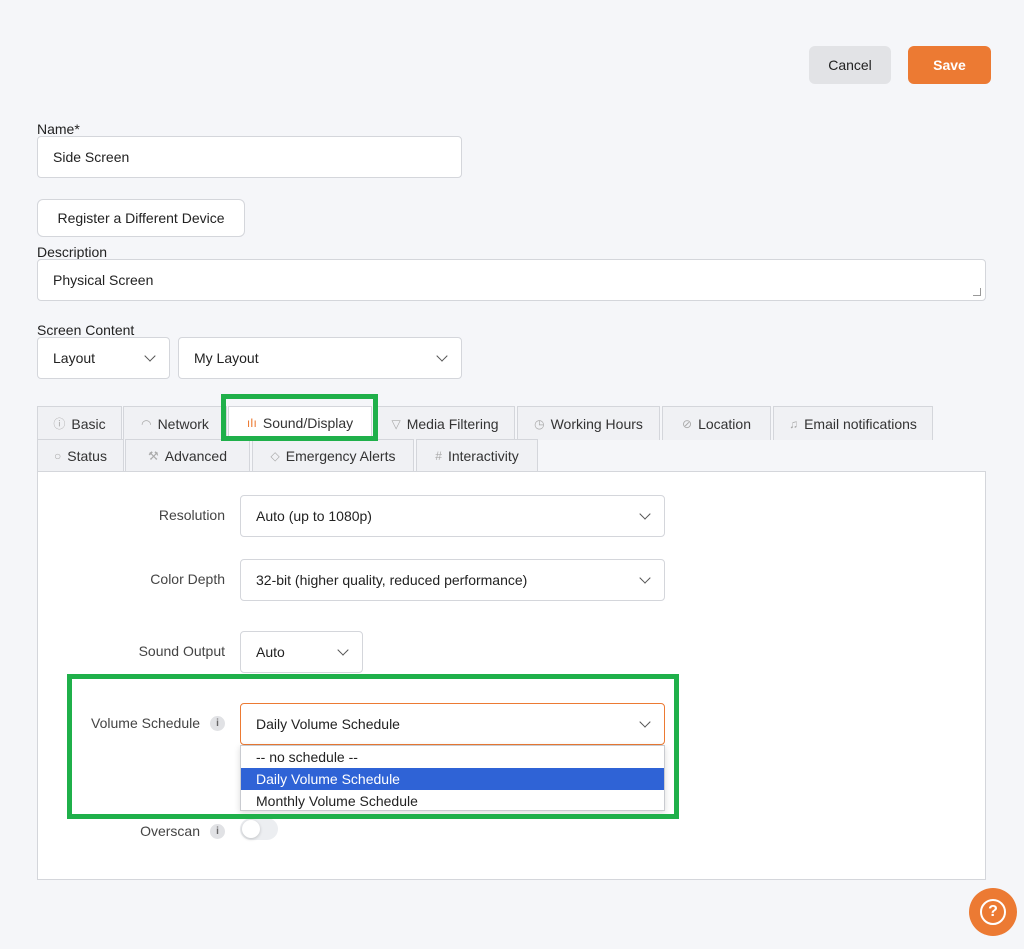 Image resolution: width=1024 pixels, height=949 pixels. I want to click on volume-schedule-label: Volume Schedule, so click(145, 723).